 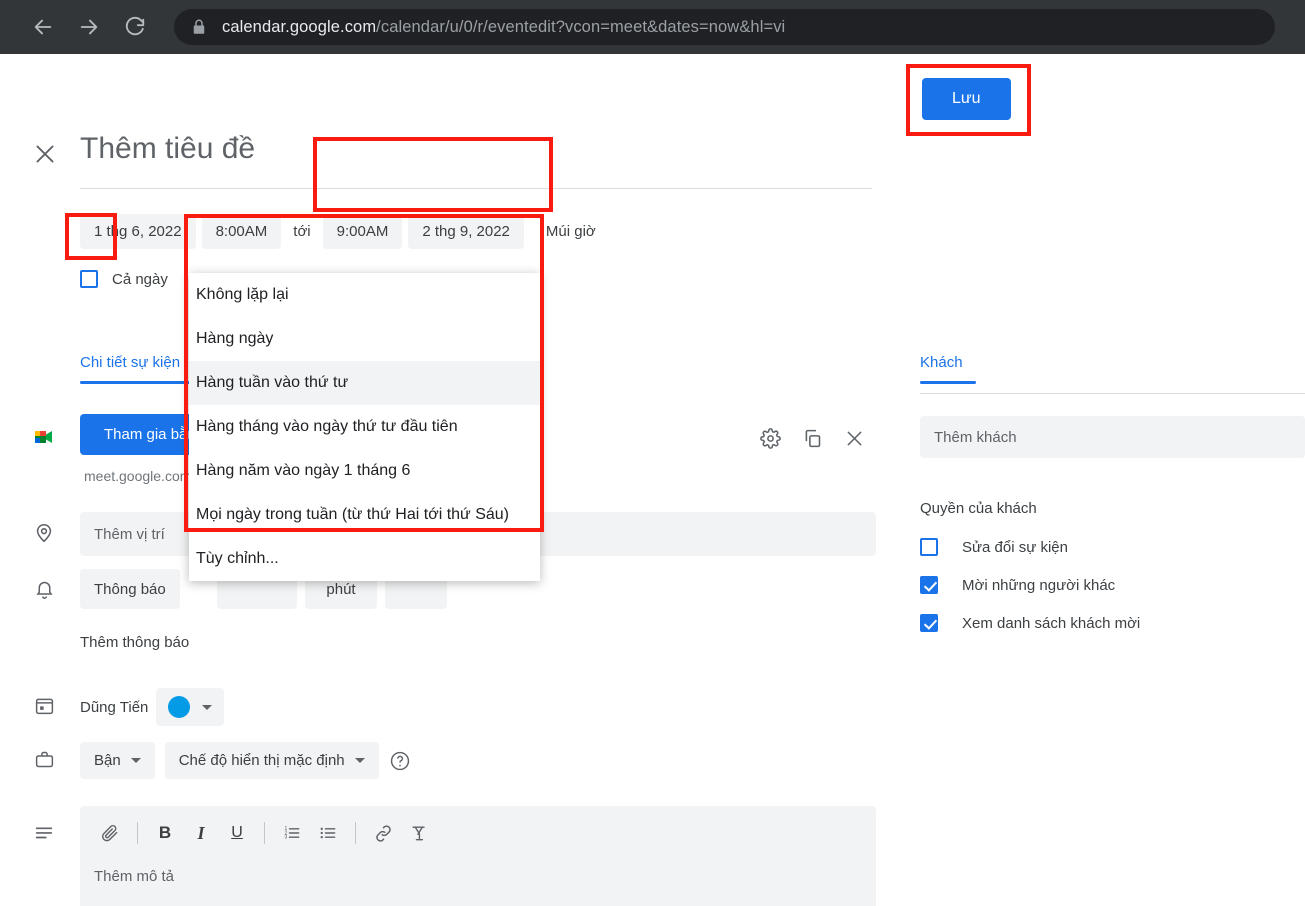 I want to click on bold-icon: B, so click(x=165, y=833).